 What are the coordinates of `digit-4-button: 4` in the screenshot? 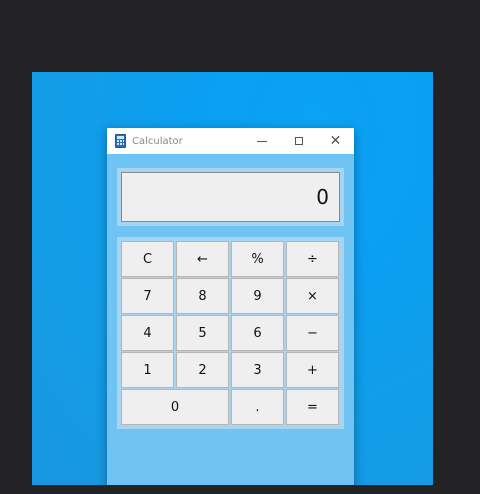 It's located at (147, 333).